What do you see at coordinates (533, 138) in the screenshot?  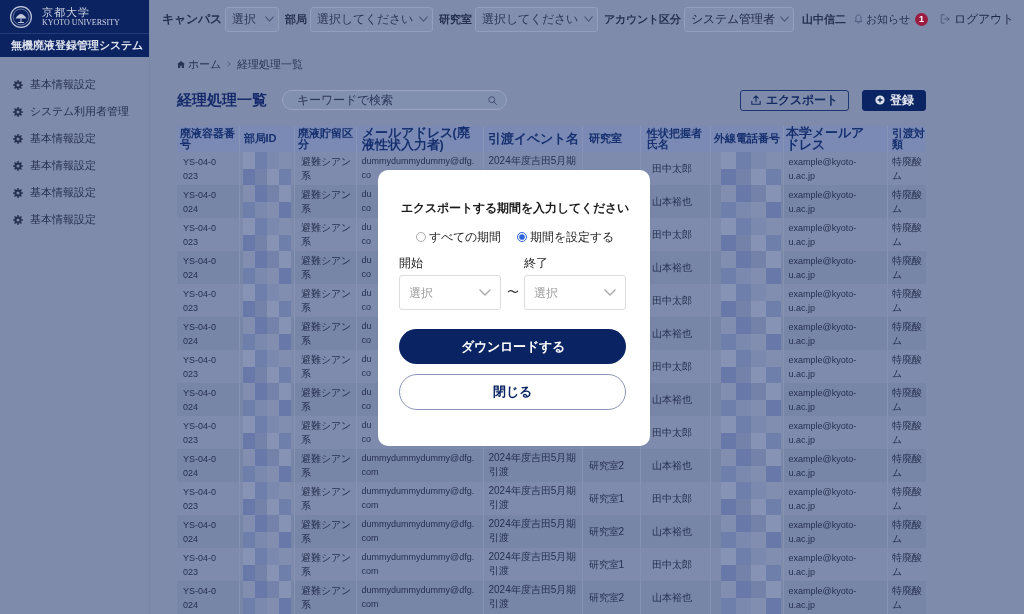 I see `column-header: 引渡イベント名` at bounding box center [533, 138].